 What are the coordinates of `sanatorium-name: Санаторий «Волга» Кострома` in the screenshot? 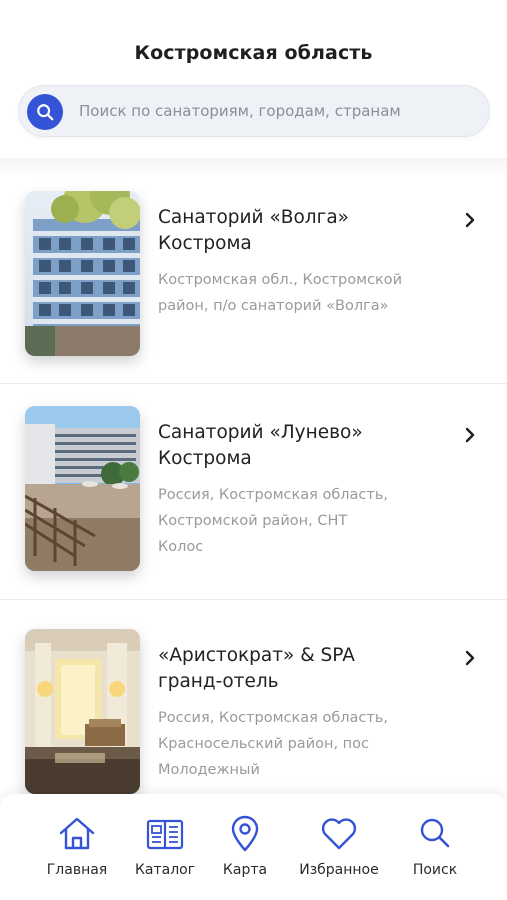 It's located at (308, 231).